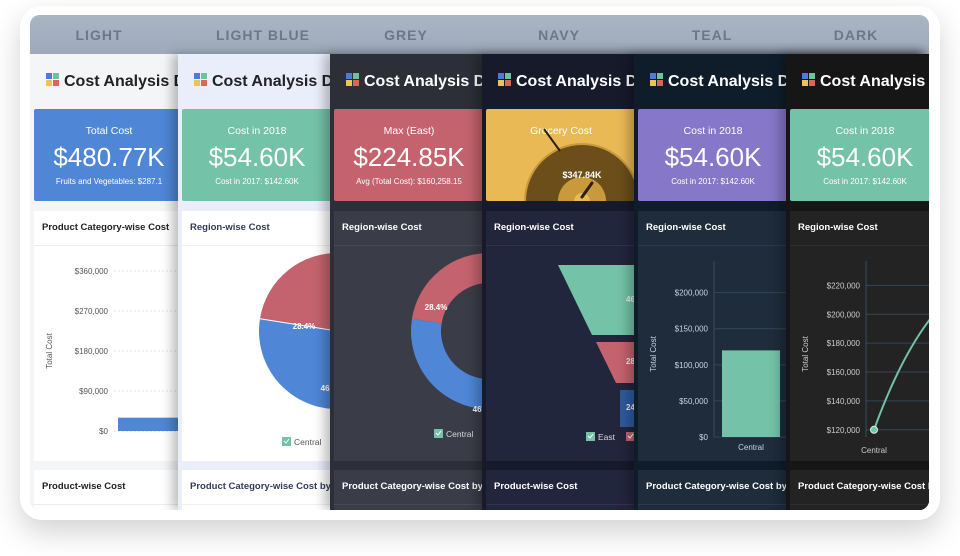  What do you see at coordinates (844, 285) in the screenshot?
I see `y-tick-label: $220,000` at bounding box center [844, 285].